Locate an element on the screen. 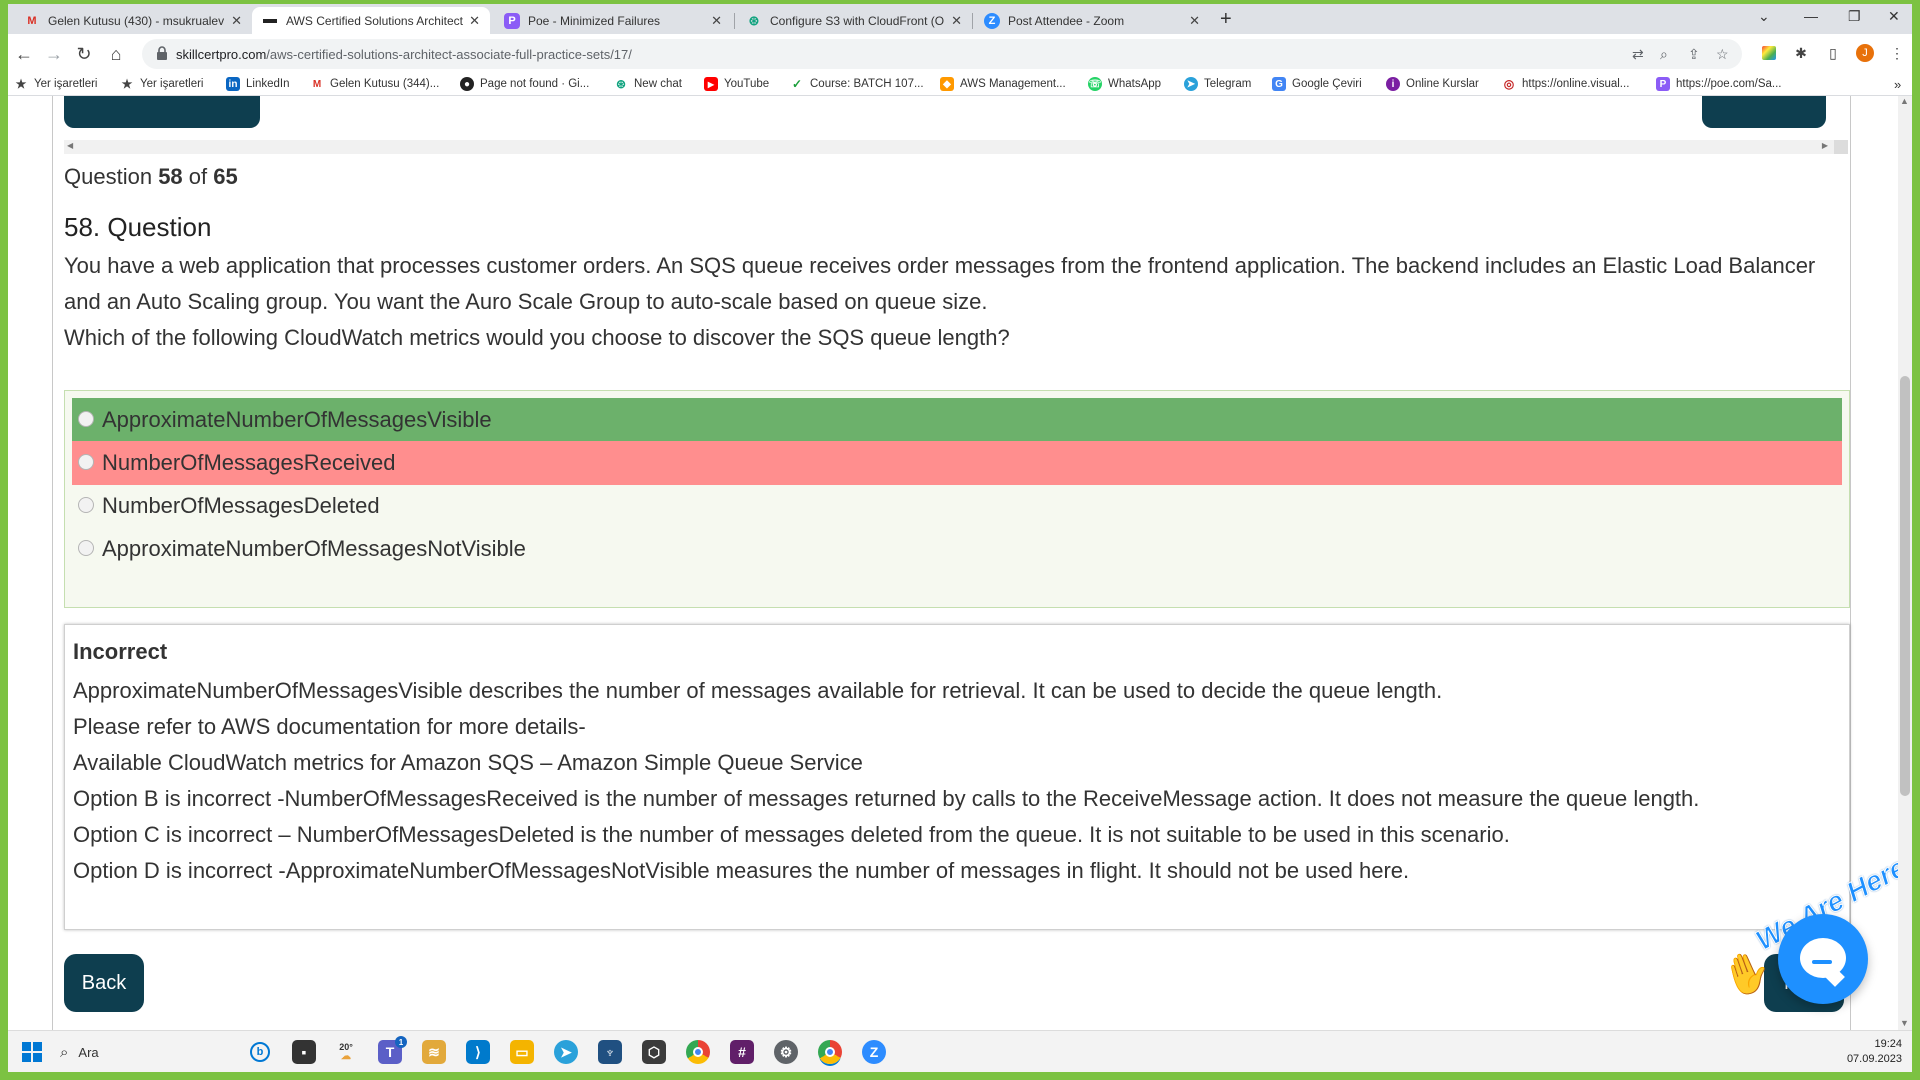 Image resolution: width=1920 pixels, height=1080 pixels. system-clock: 19:24 07.09.2023 is located at coordinates (1874, 1052).